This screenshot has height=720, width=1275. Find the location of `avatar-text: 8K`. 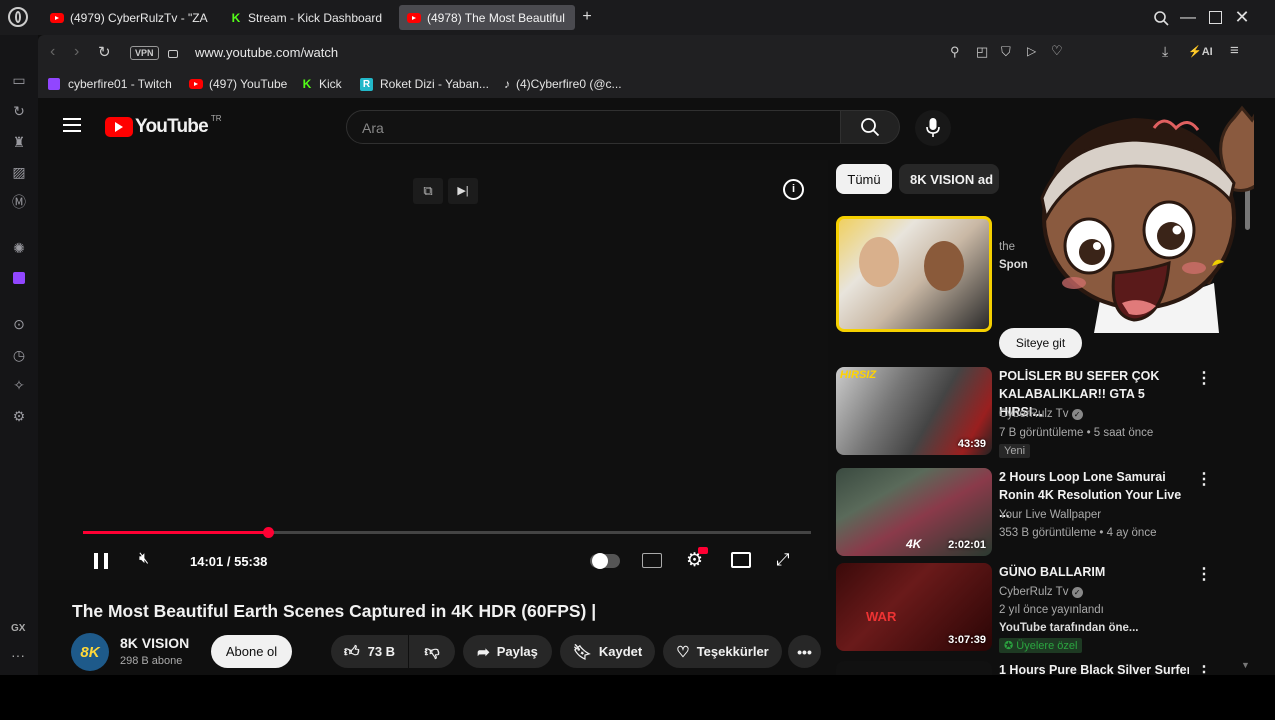

avatar-text: 8K is located at coordinates (90, 652).